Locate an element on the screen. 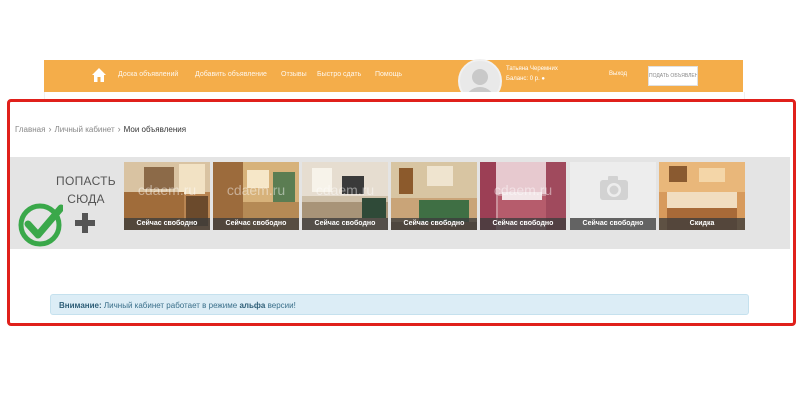 This screenshot has height=400, width=800. nav-item-help: Помощь is located at coordinates (388, 74).